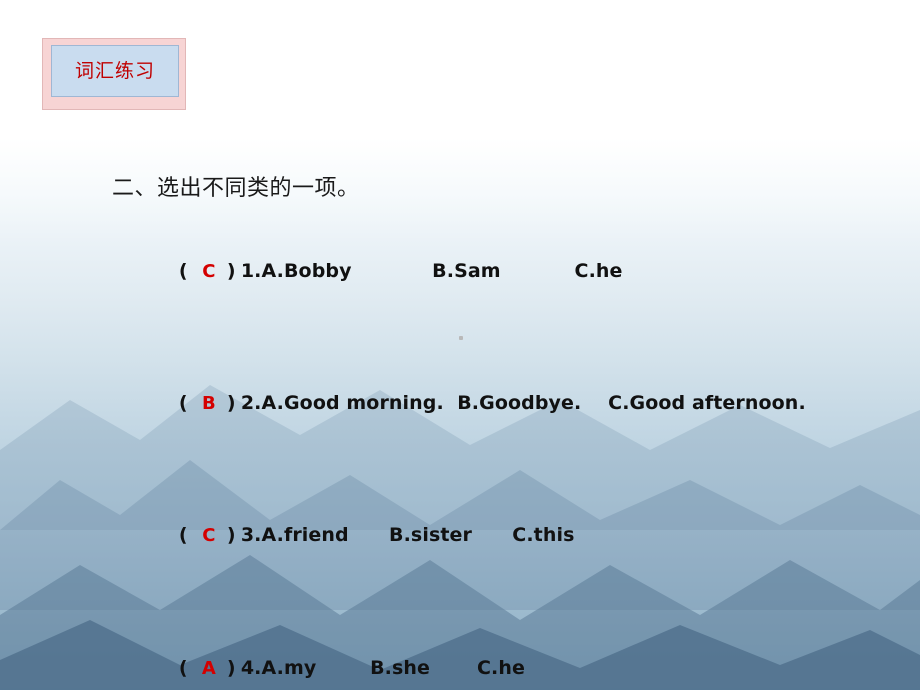  Describe the element at coordinates (431, 271) in the screenshot. I see `question-1-text: 1.A.Bobby B.Sam C.he` at that location.